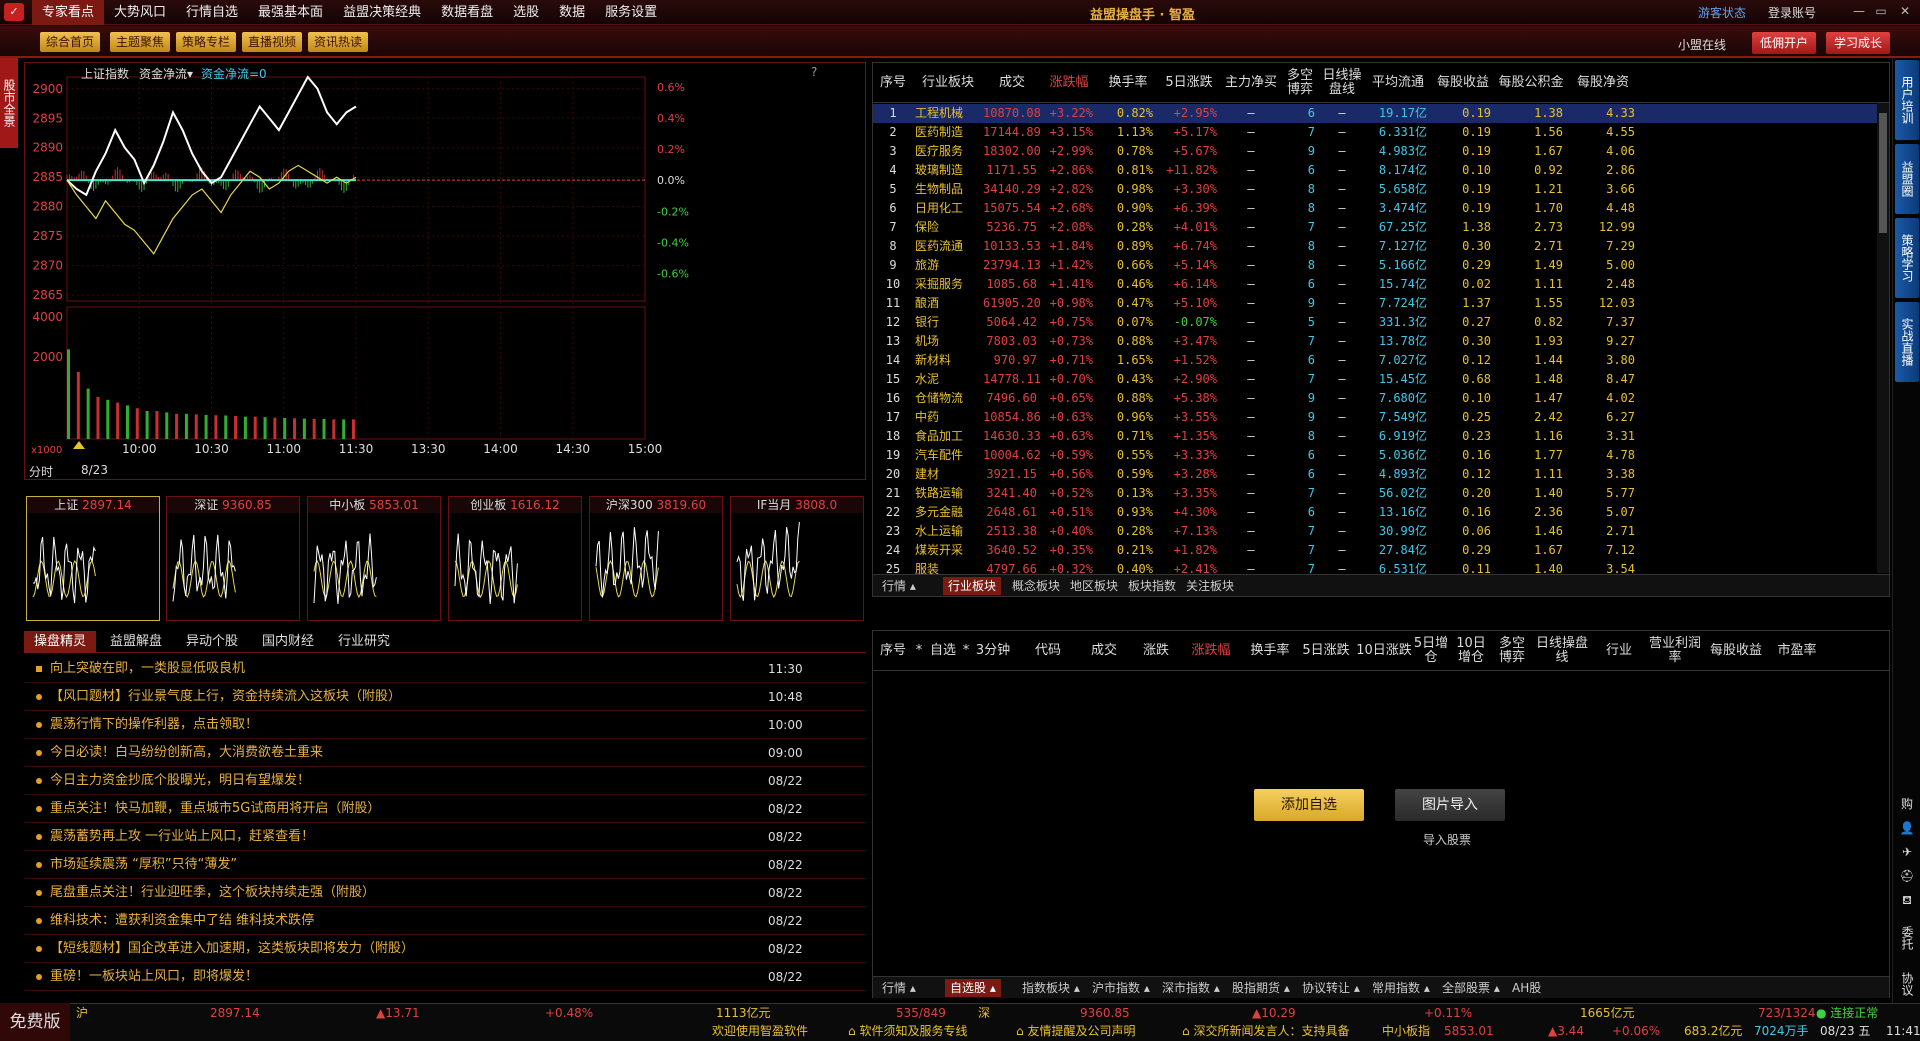  Describe the element at coordinates (1907, 804) in the screenshot. I see `buy-icon: 购` at that location.